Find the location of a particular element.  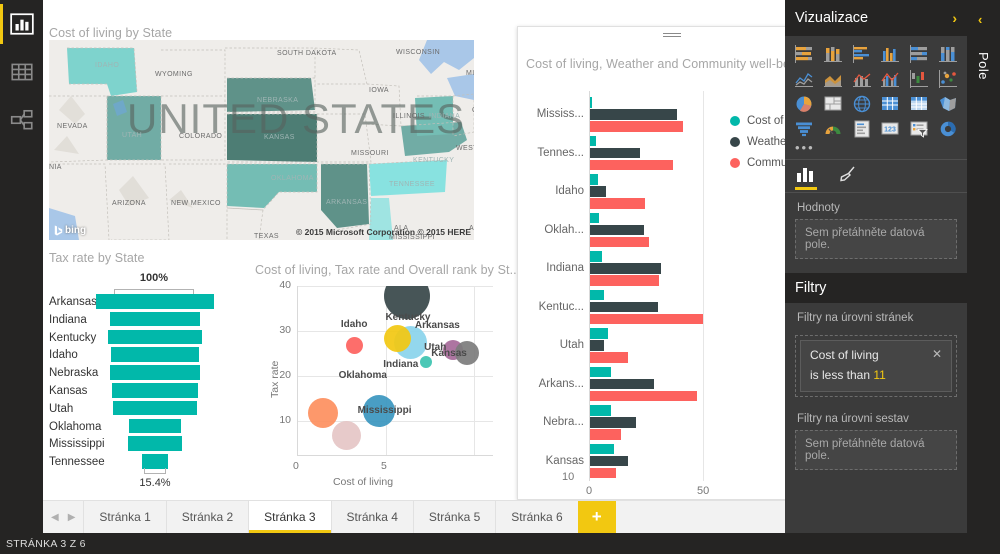

triangle-left-icon: ◀ is located at coordinates (55, 517).